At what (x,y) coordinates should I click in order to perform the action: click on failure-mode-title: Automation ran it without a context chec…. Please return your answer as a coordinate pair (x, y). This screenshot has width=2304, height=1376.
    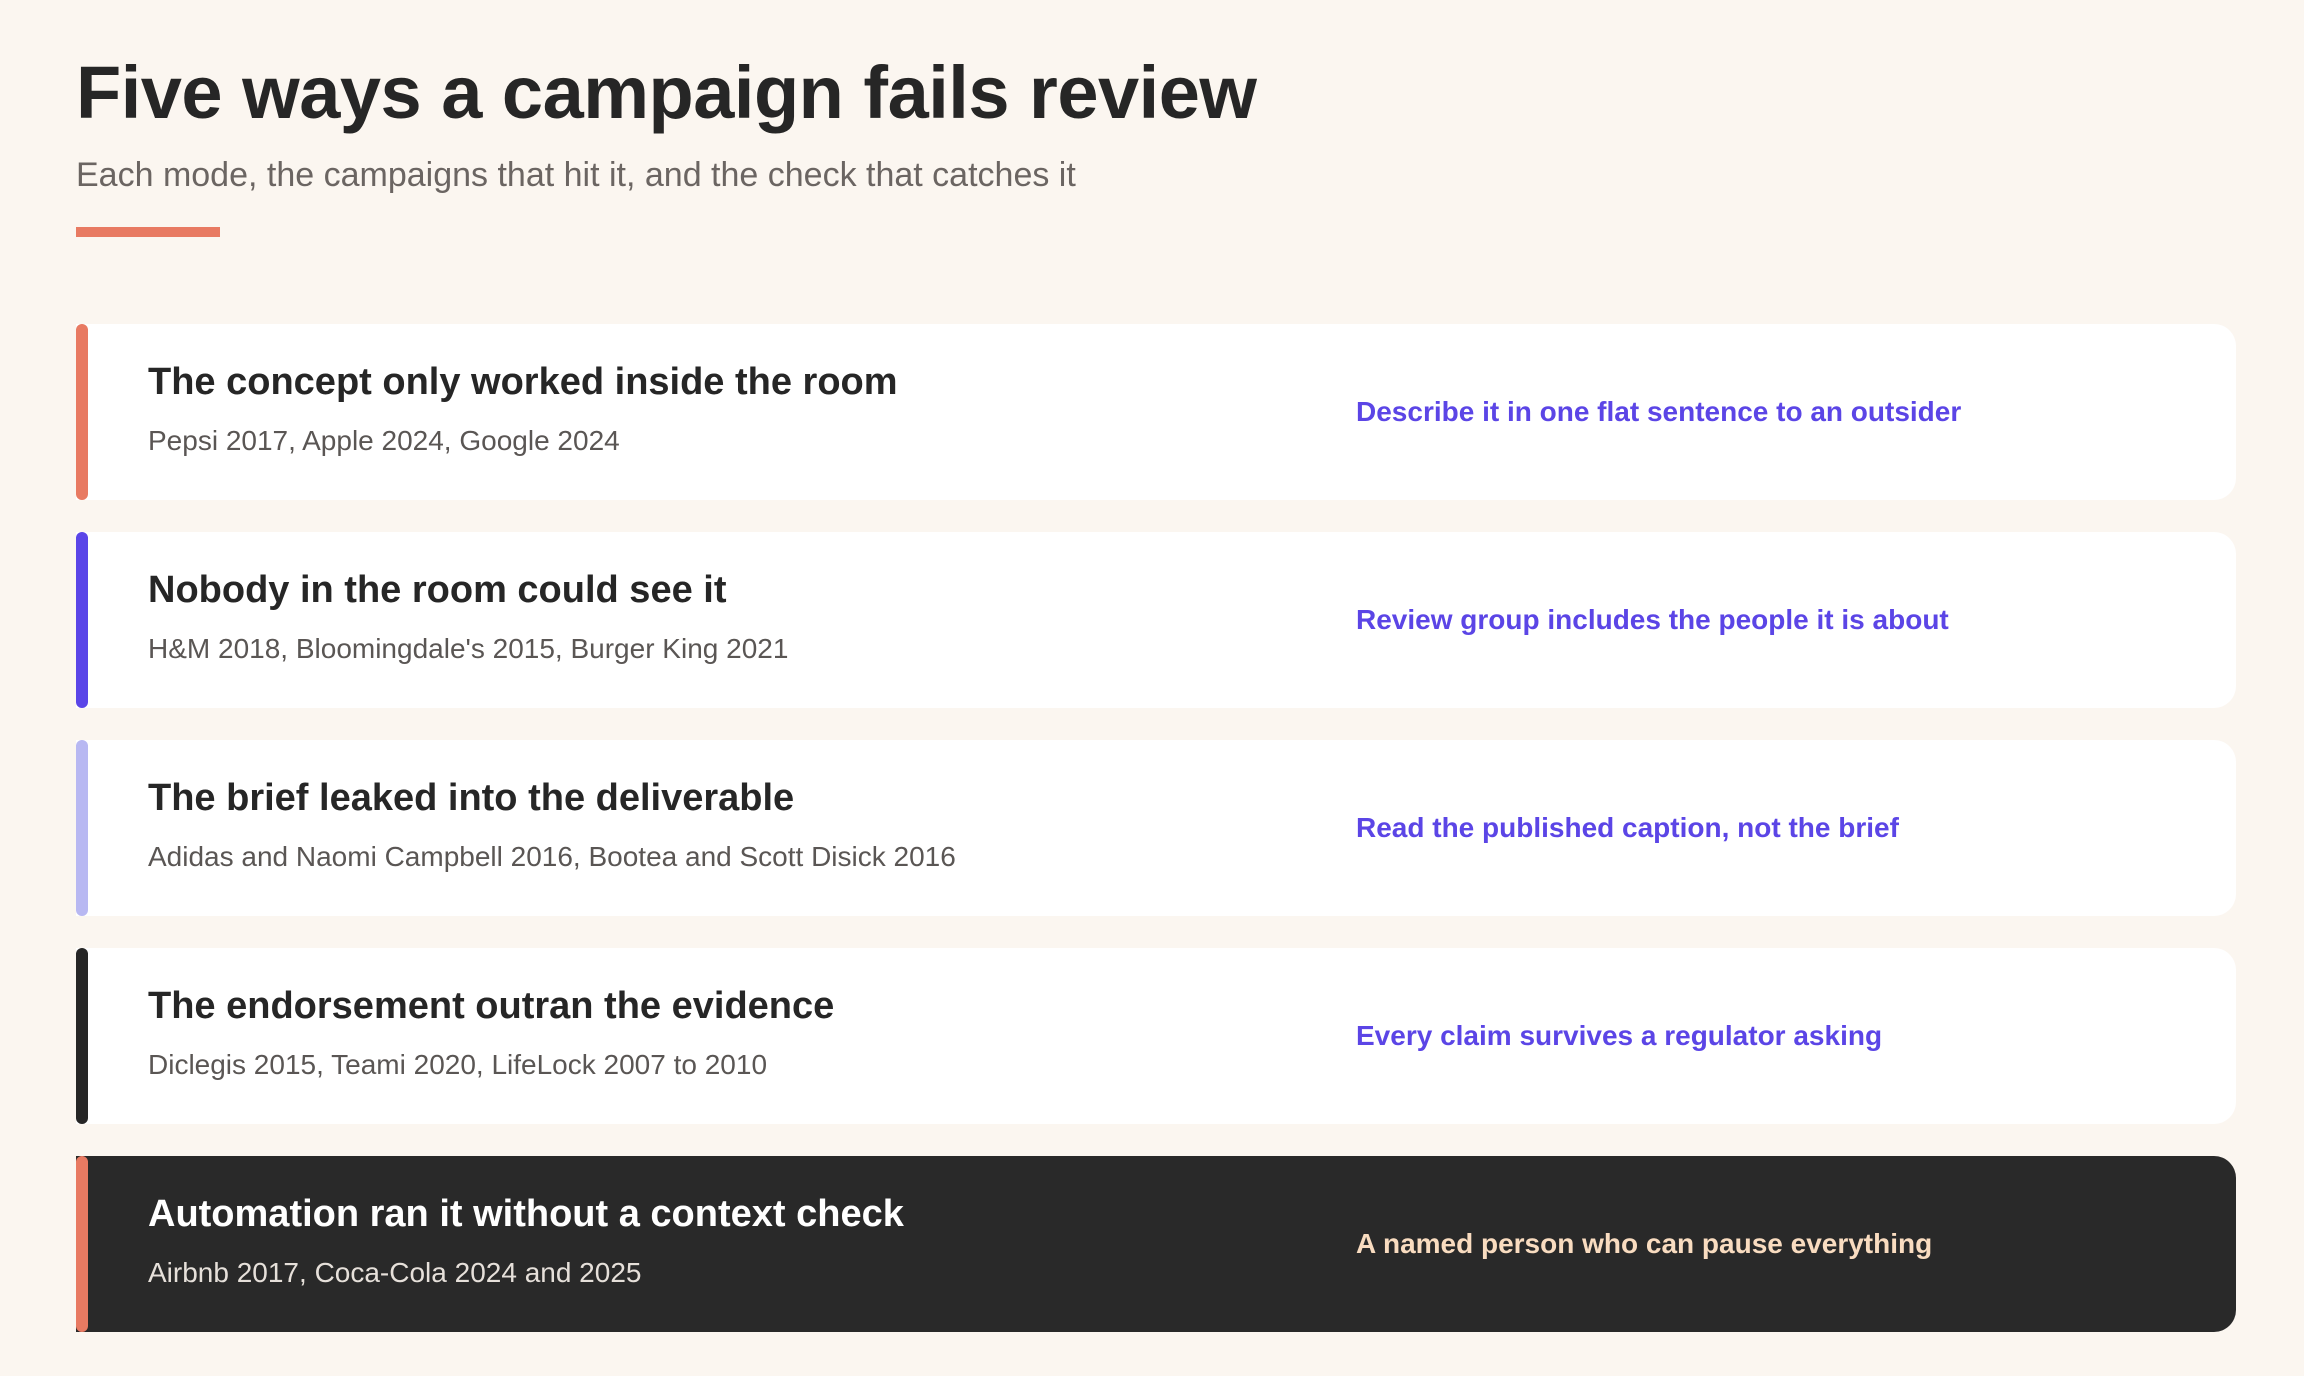
    Looking at the image, I should click on (526, 1214).